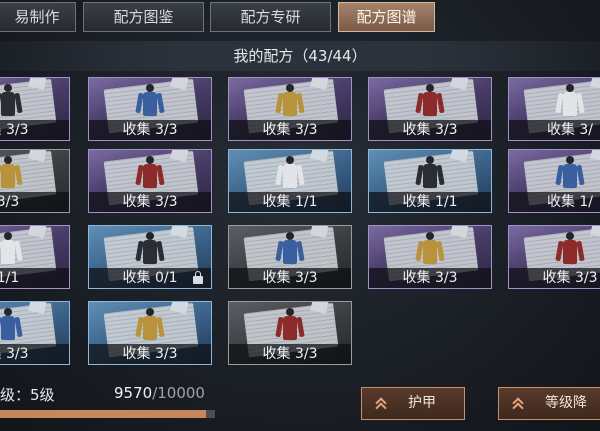 The image size is (600, 431). I want to click on recipe-card: 收集 1/, so click(554, 181).